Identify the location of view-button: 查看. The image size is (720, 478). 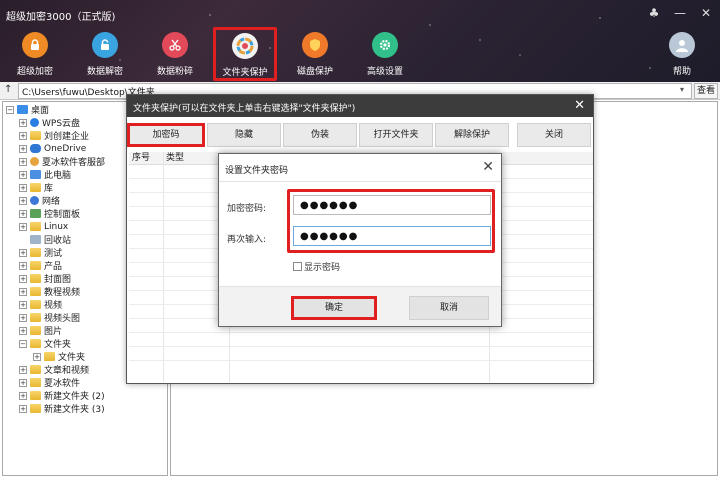
(706, 91).